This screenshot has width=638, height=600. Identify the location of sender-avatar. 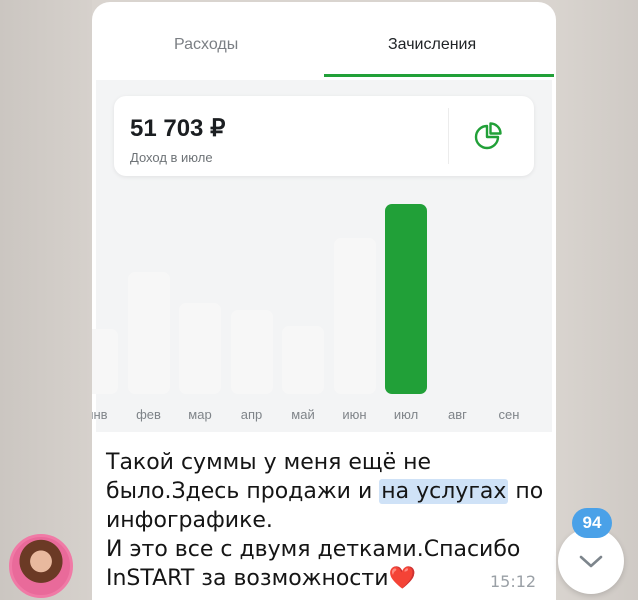
(41, 566).